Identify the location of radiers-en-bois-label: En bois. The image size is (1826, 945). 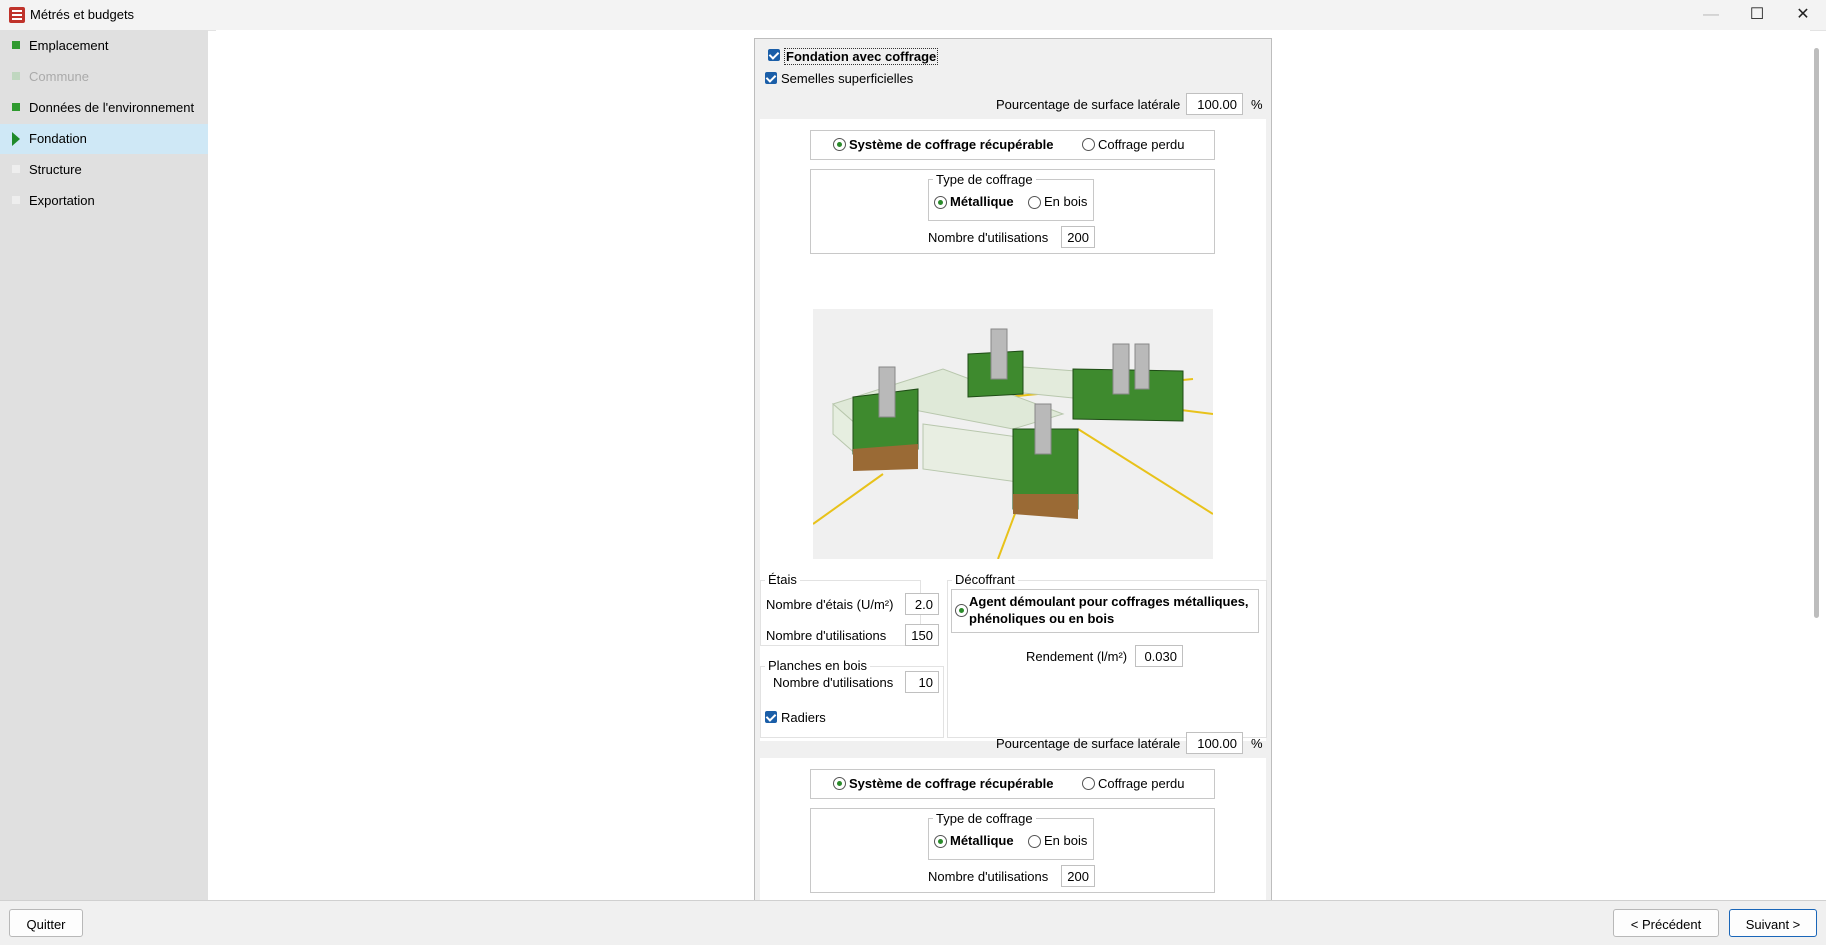
(1066, 840).